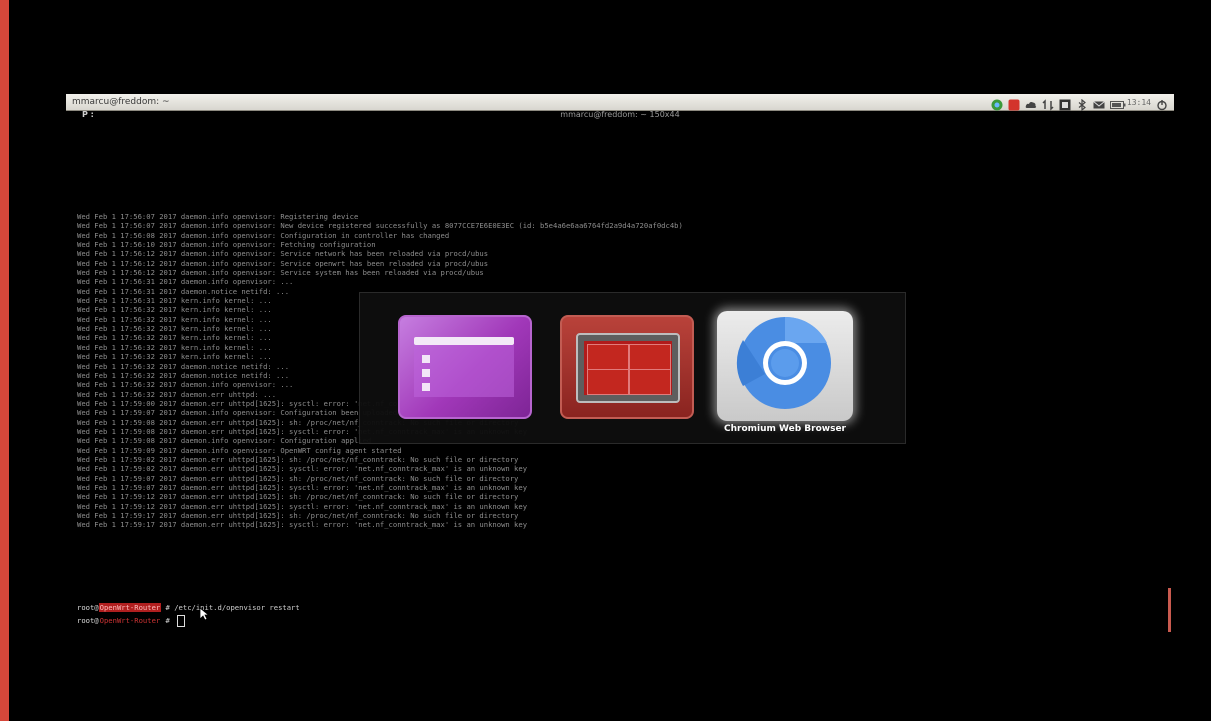 The width and height of the screenshot is (1211, 721). I want to click on system-tray: 13:14, so click(1082, 104).